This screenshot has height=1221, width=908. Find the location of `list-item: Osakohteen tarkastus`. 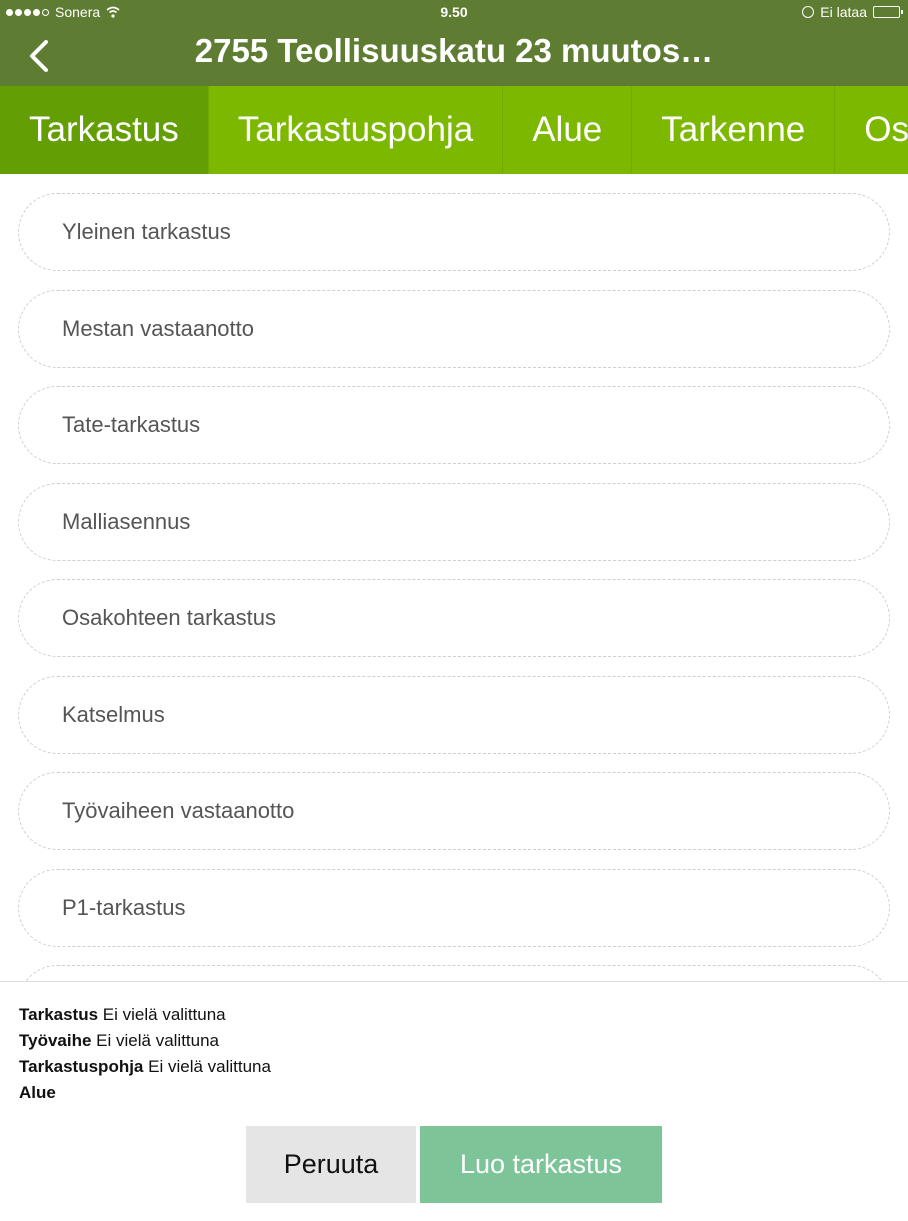

list-item: Osakohteen tarkastus is located at coordinates (454, 618).